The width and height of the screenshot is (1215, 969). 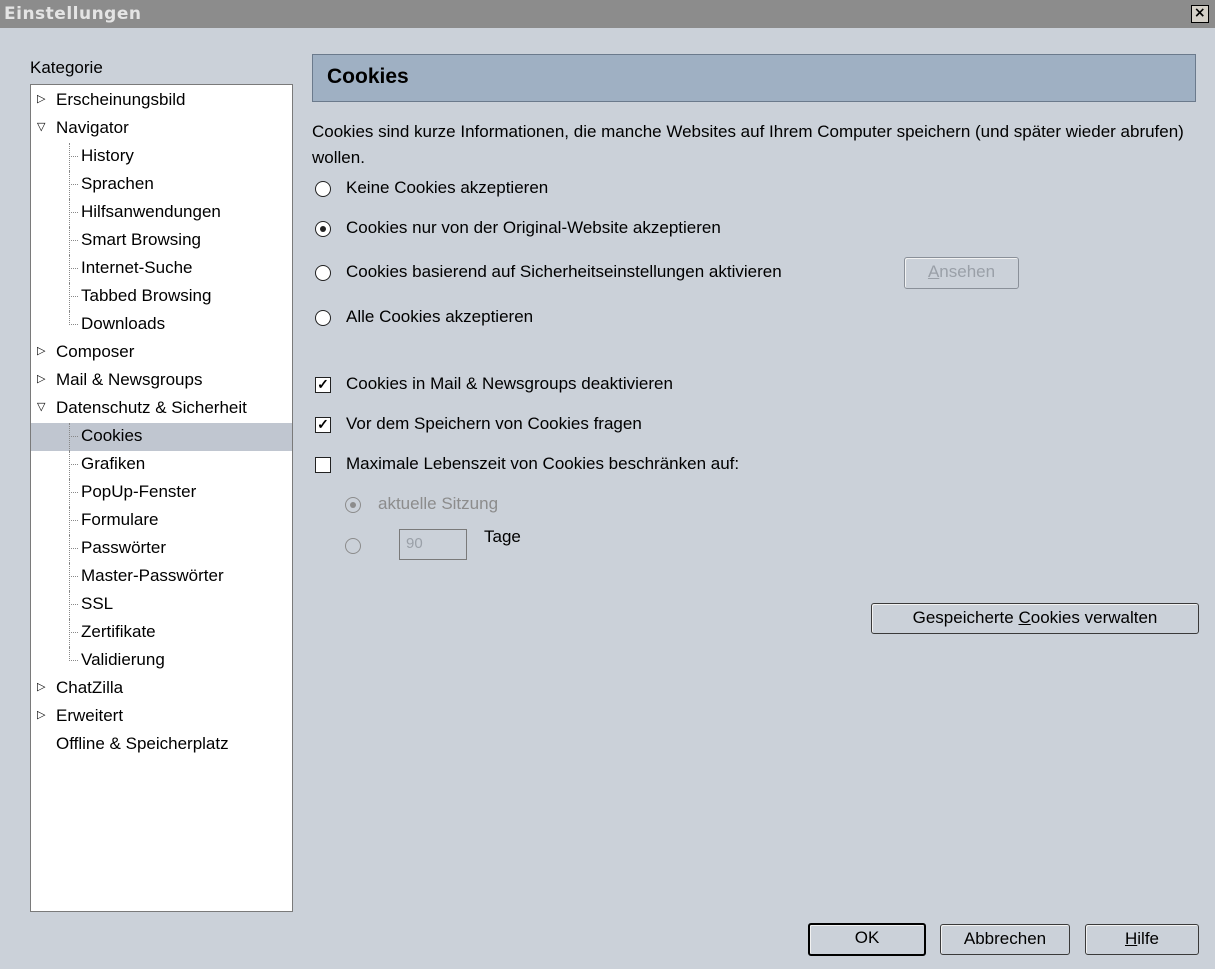 What do you see at coordinates (353, 546) in the screenshot?
I see `radio-days` at bounding box center [353, 546].